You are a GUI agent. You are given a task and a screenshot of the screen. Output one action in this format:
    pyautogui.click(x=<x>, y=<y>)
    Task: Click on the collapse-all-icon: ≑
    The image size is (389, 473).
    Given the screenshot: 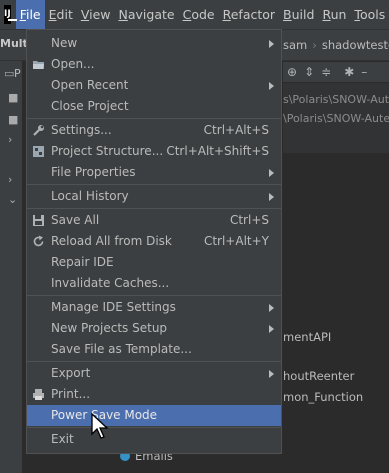 What is the action you would take?
    pyautogui.click(x=326, y=72)
    